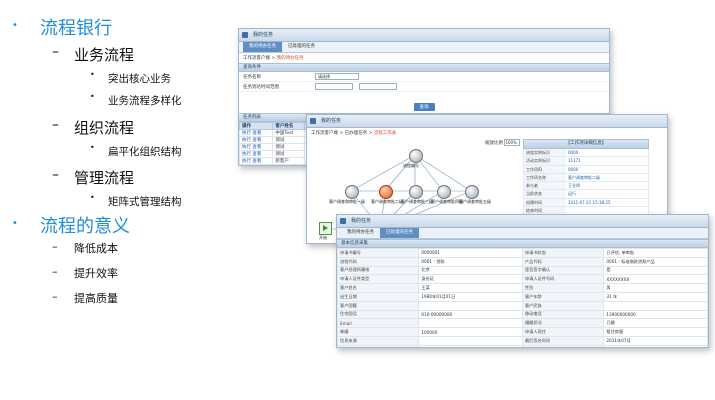  Describe the element at coordinates (62, 28) in the screenshot. I see `bullet-level1-banking: • 流程银行` at that location.